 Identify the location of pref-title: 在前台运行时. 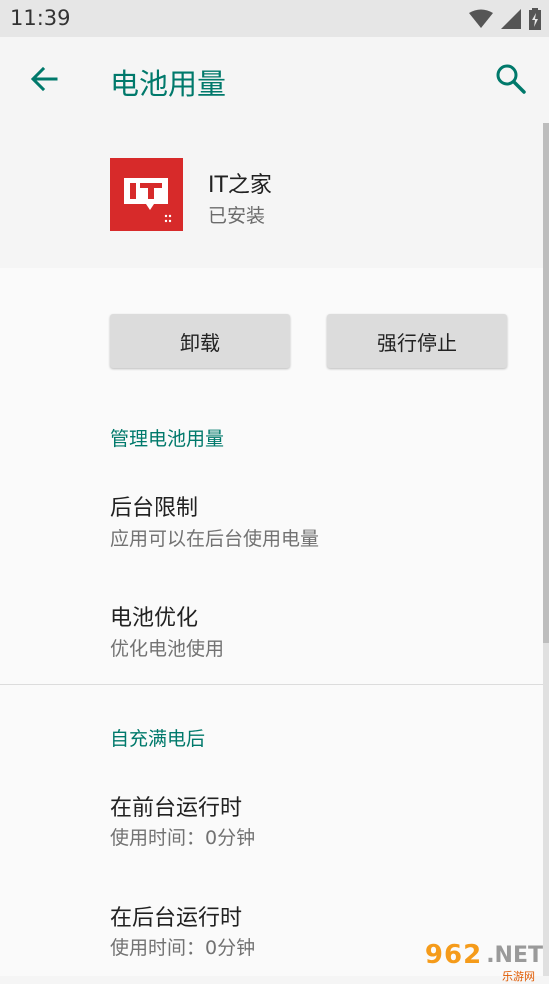
(176, 808).